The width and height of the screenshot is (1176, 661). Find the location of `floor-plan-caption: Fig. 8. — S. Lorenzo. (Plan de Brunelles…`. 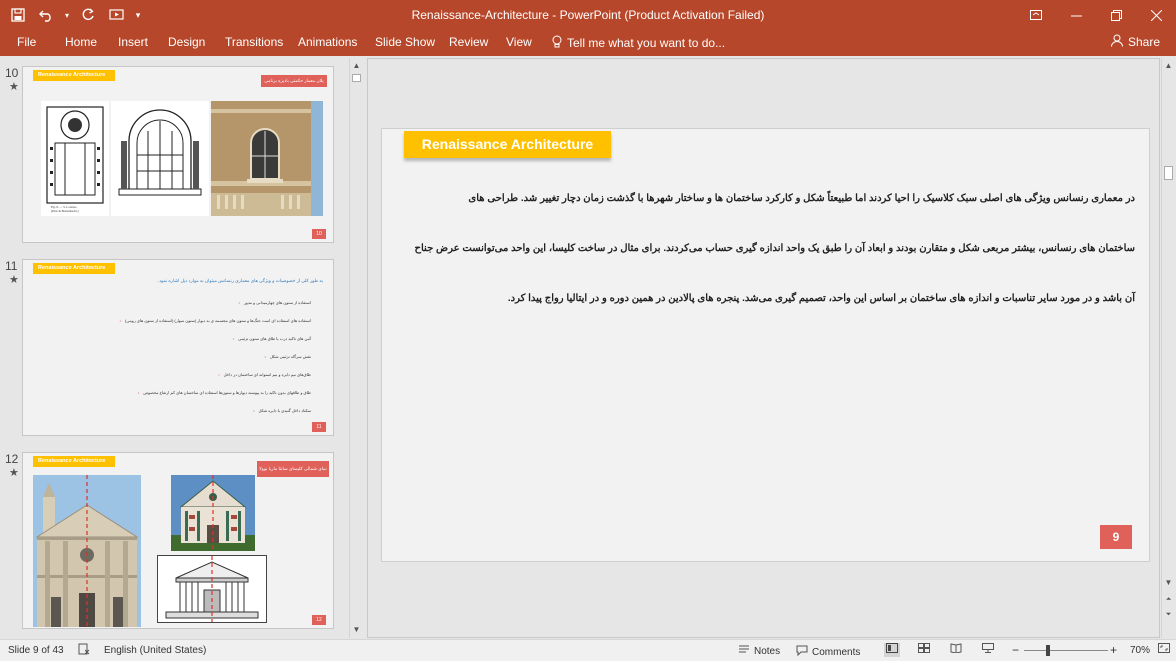

floor-plan-caption: Fig. 8. — S. Lorenzo. (Plan de Brunelles… is located at coordinates (65, 209).